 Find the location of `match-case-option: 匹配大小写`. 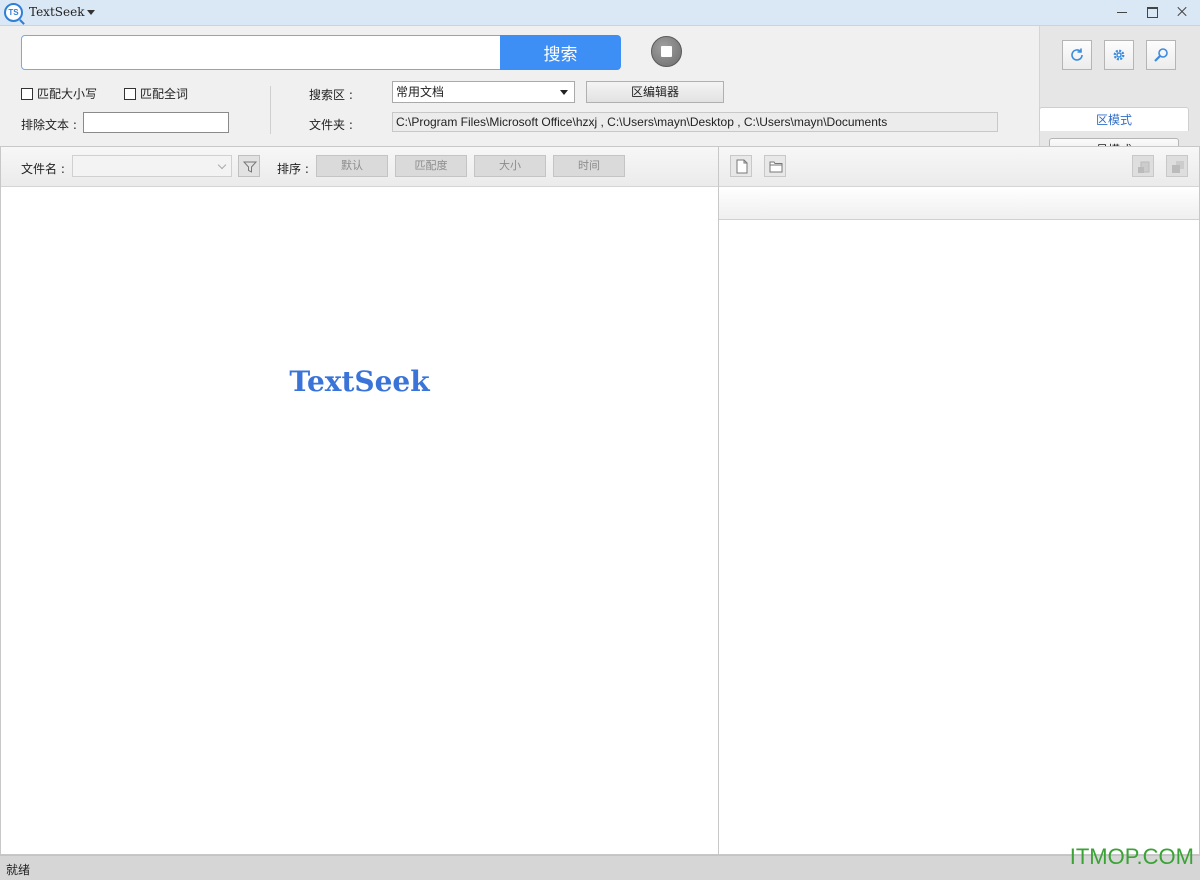

match-case-option: 匹配大小写 is located at coordinates (59, 93).